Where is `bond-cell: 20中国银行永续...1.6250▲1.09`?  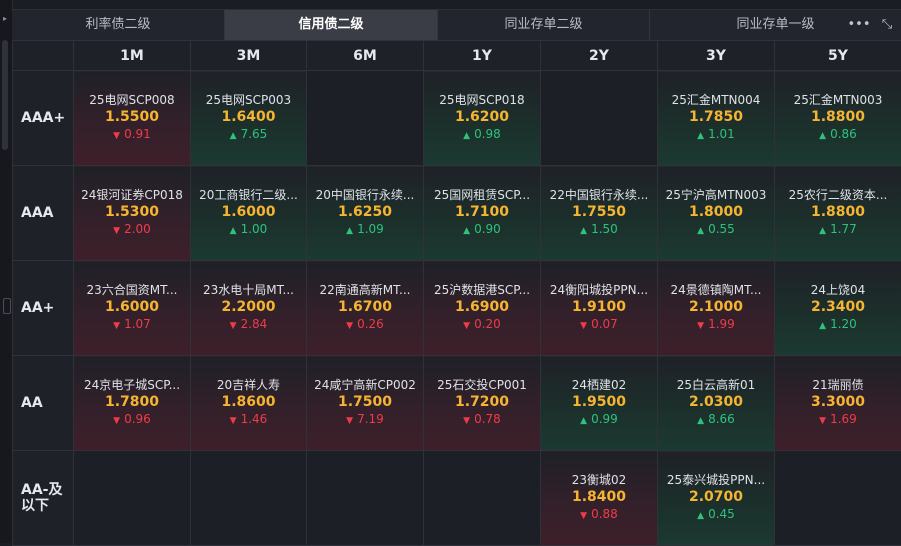
bond-cell: 20中国银行永续...1.6250▲1.09 is located at coordinates (365, 213).